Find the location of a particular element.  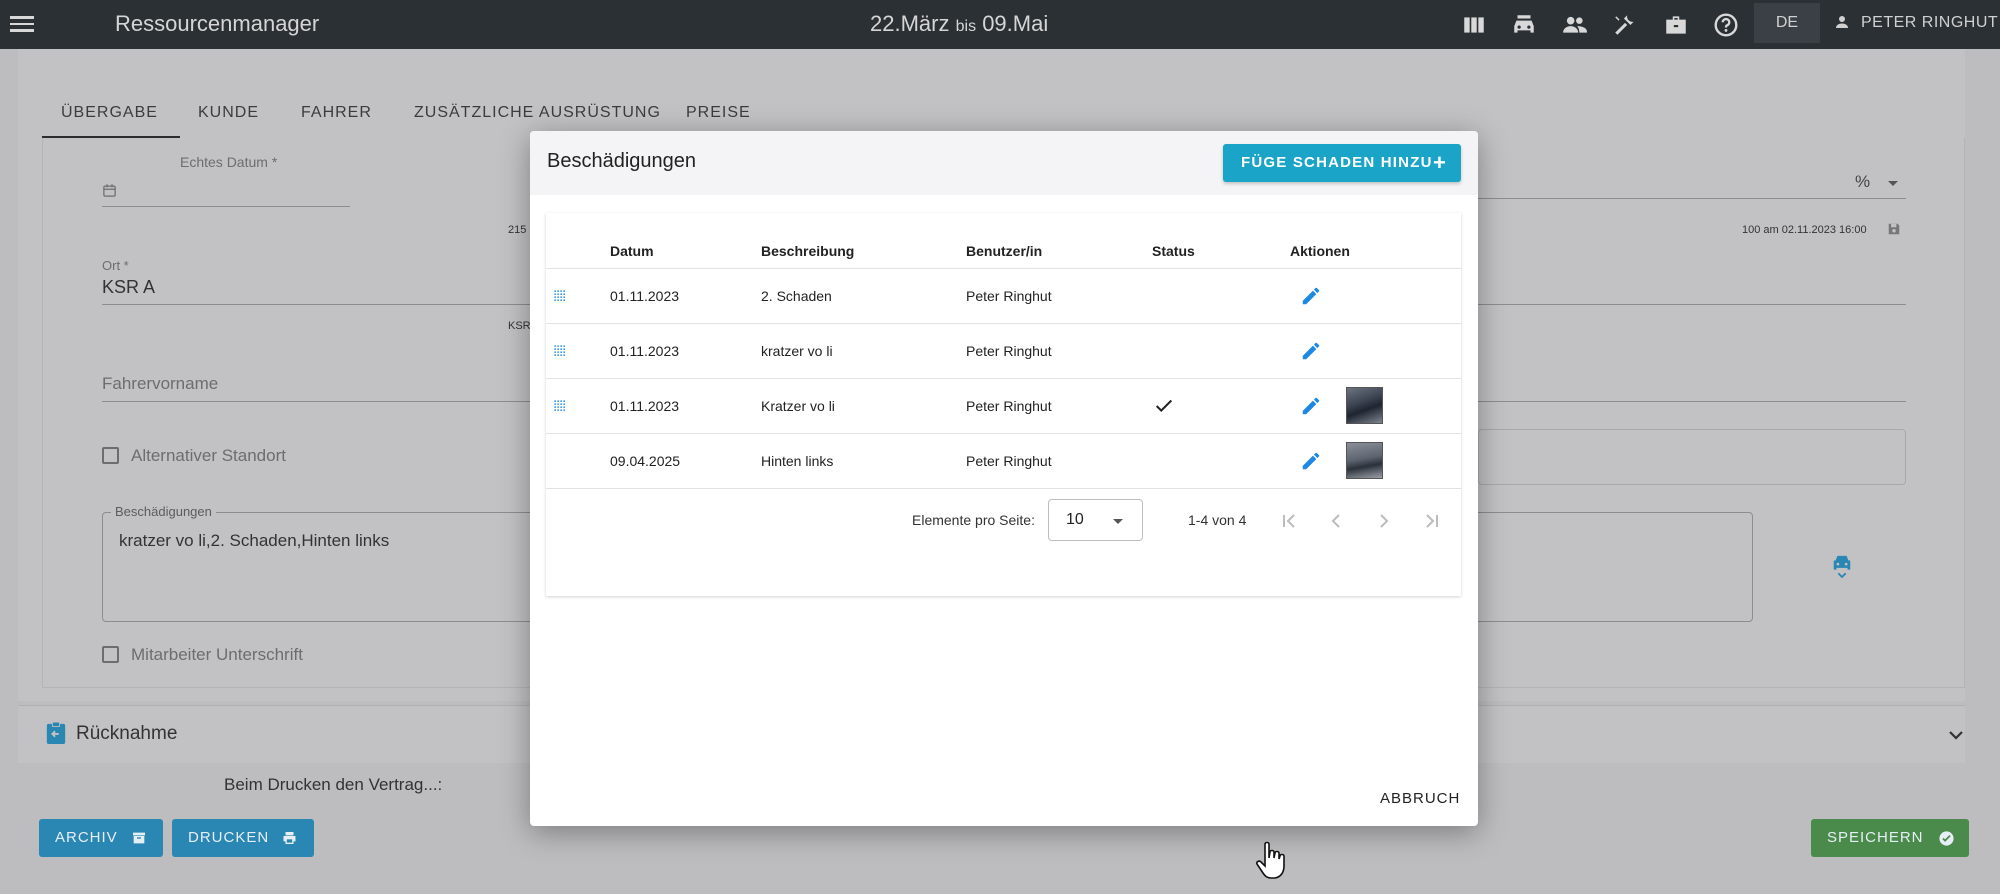

saved-hint: 100 am 02.11.2023 16:00 is located at coordinates (1804, 230).